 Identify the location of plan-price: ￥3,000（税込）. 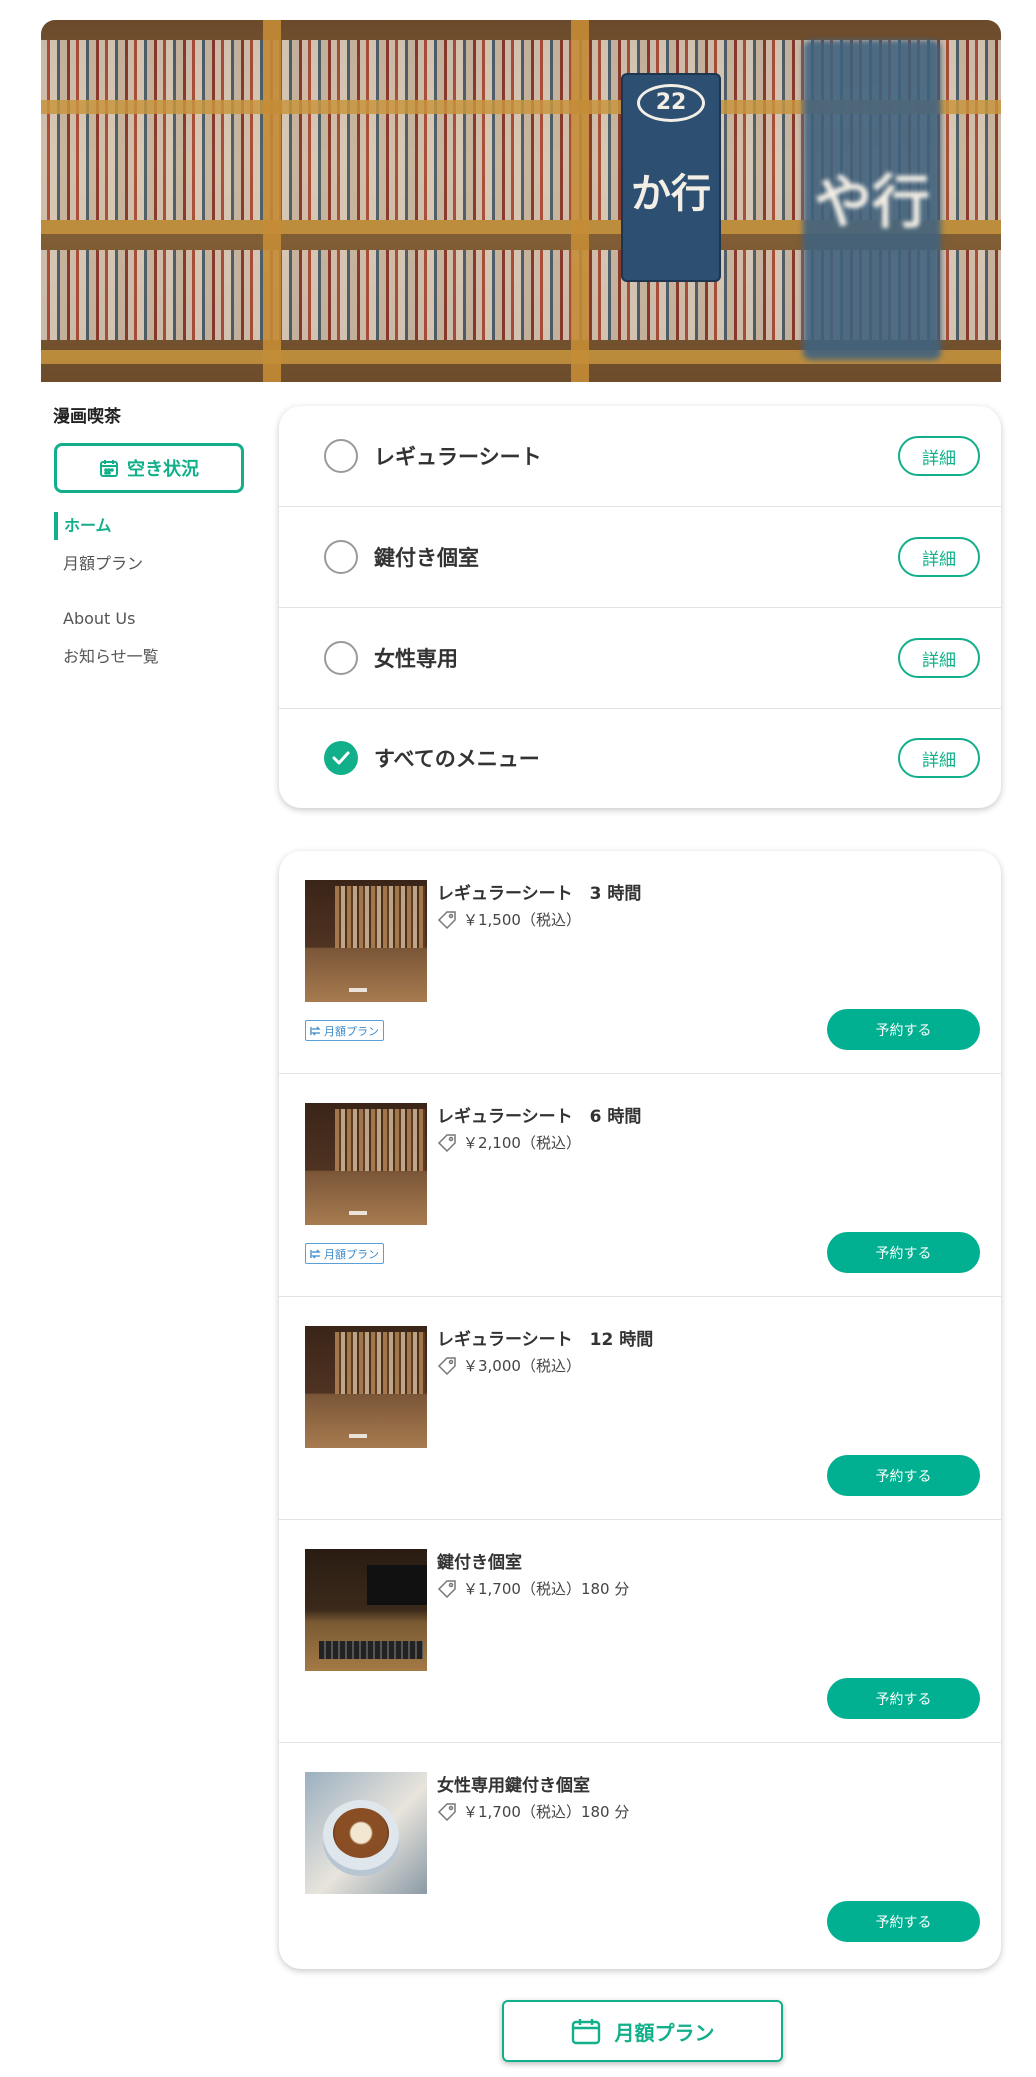
(522, 1366).